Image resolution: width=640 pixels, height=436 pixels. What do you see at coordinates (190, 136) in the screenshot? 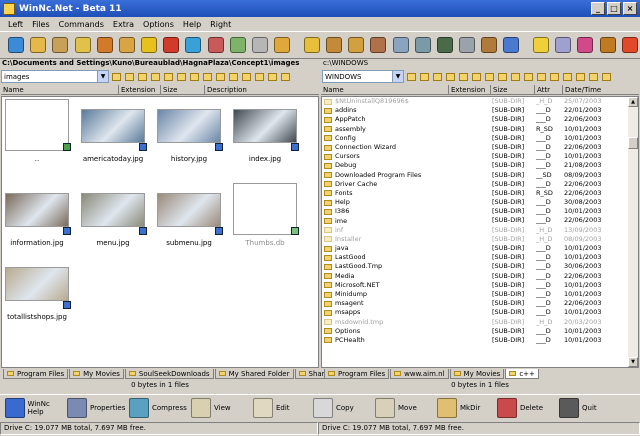
I see `file-thumbnail: history.jpg` at bounding box center [190, 136].